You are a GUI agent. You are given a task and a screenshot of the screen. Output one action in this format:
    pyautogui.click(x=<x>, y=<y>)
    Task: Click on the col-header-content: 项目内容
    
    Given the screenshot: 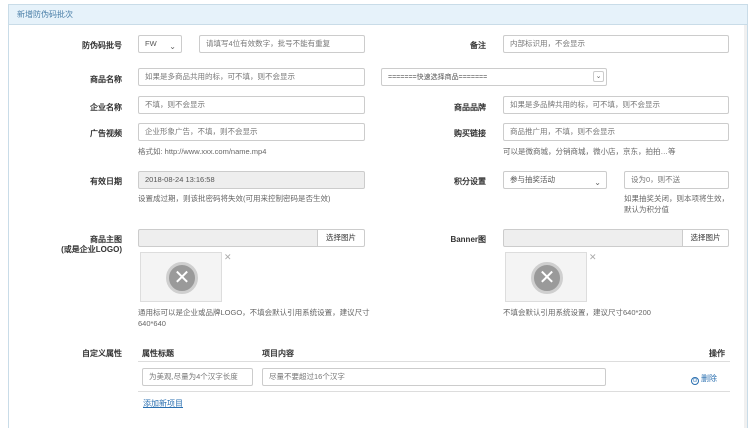 What is the action you would take?
    pyautogui.click(x=278, y=353)
    